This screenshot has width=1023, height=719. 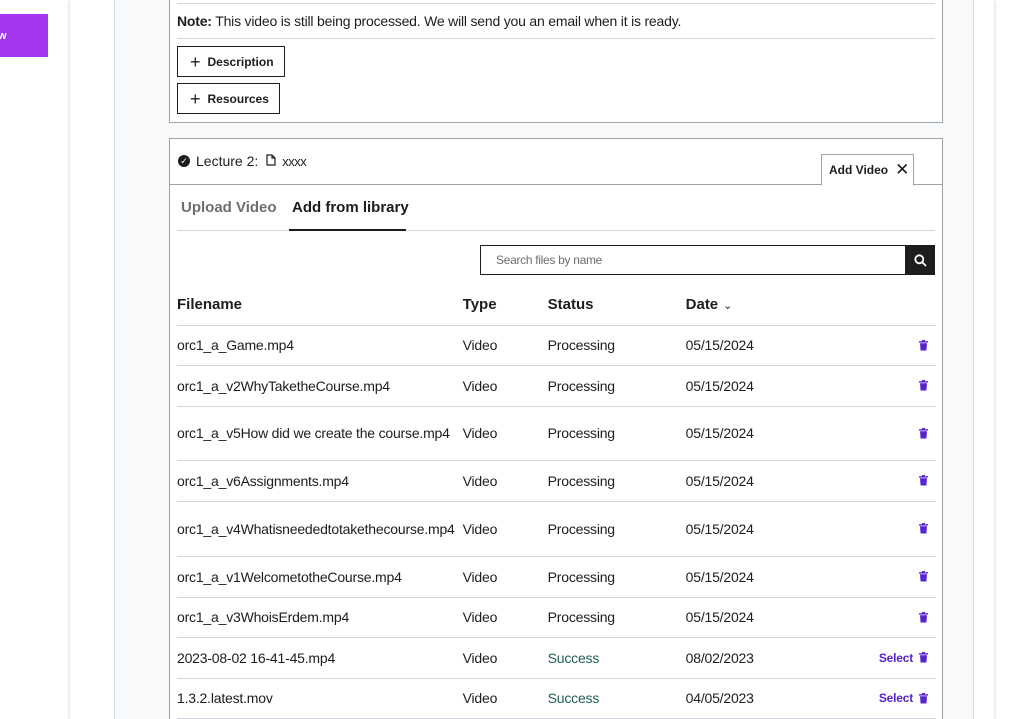 I want to click on filename-cell: orc1_a_v4Whatisneededtotakethecourse.mp4, so click(x=320, y=529).